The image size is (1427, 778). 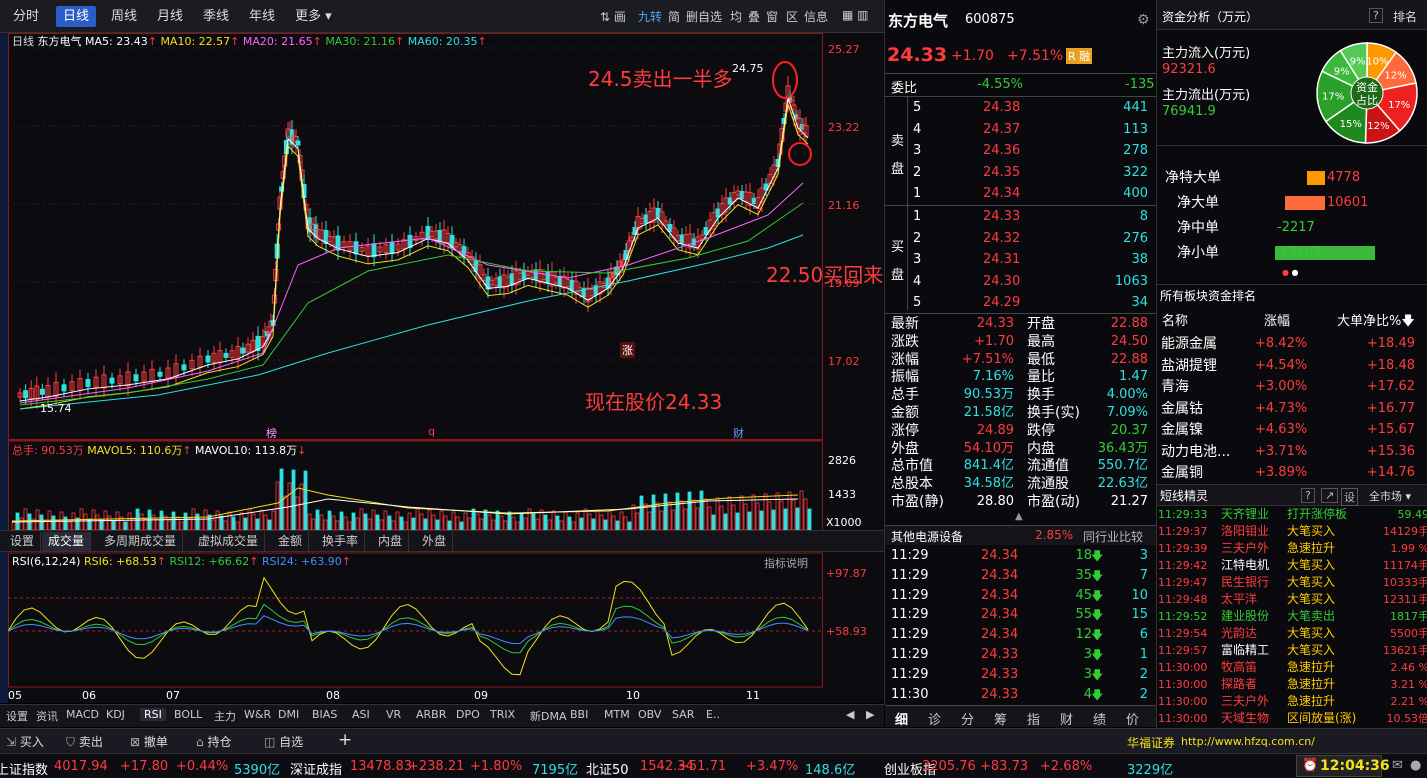 I want to click on indicator-tab-5: BOLL, so click(x=188, y=714).